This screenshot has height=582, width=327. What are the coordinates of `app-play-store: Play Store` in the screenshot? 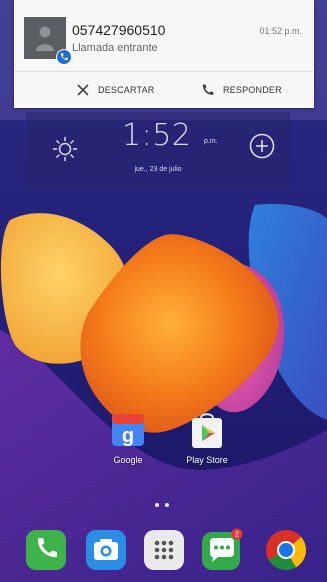 It's located at (207, 437).